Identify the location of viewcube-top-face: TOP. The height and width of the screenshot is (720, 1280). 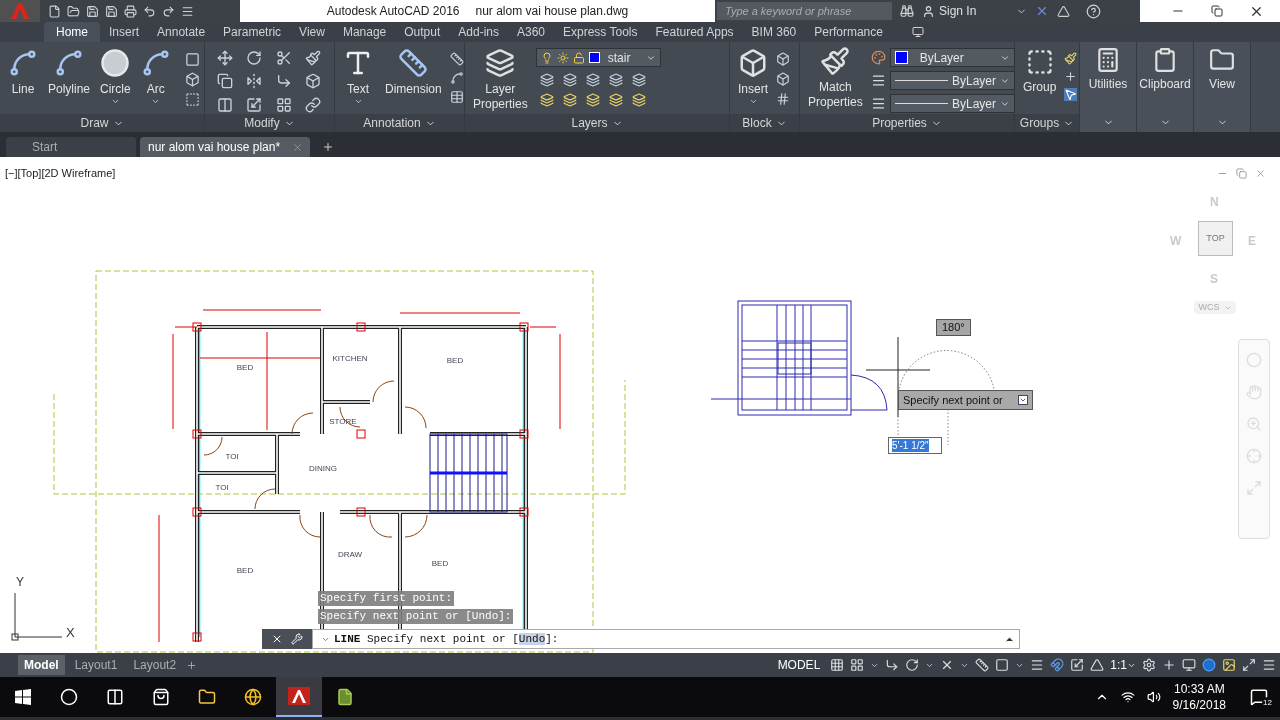
(1215, 238).